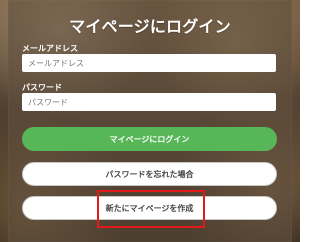  Describe the element at coordinates (150, 26) in the screenshot. I see `page-title: マイページにログイン` at that location.